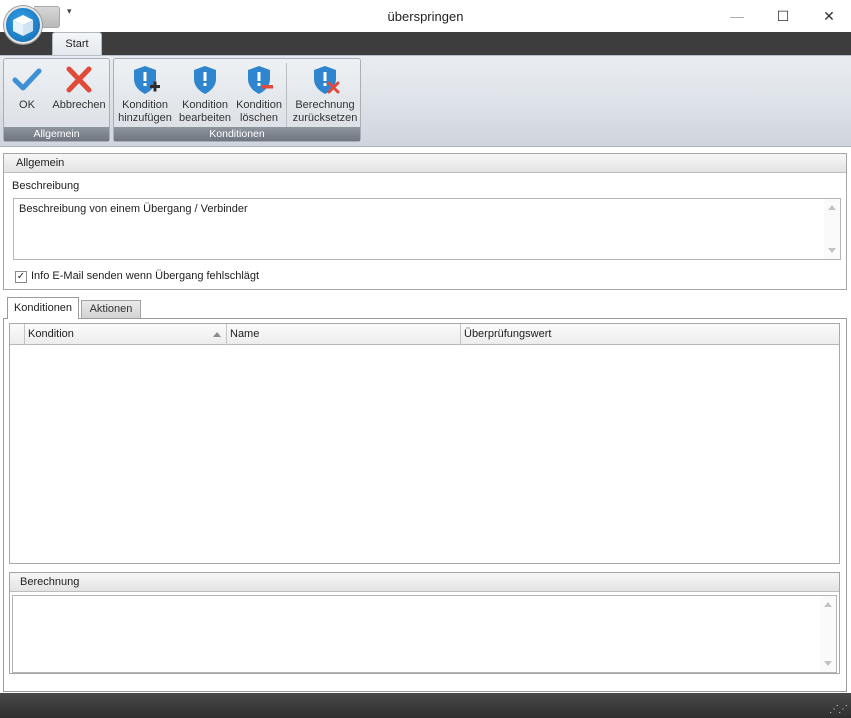 The width and height of the screenshot is (851, 718). I want to click on add-condition-button: Kondition hinzufügen, so click(145, 94).